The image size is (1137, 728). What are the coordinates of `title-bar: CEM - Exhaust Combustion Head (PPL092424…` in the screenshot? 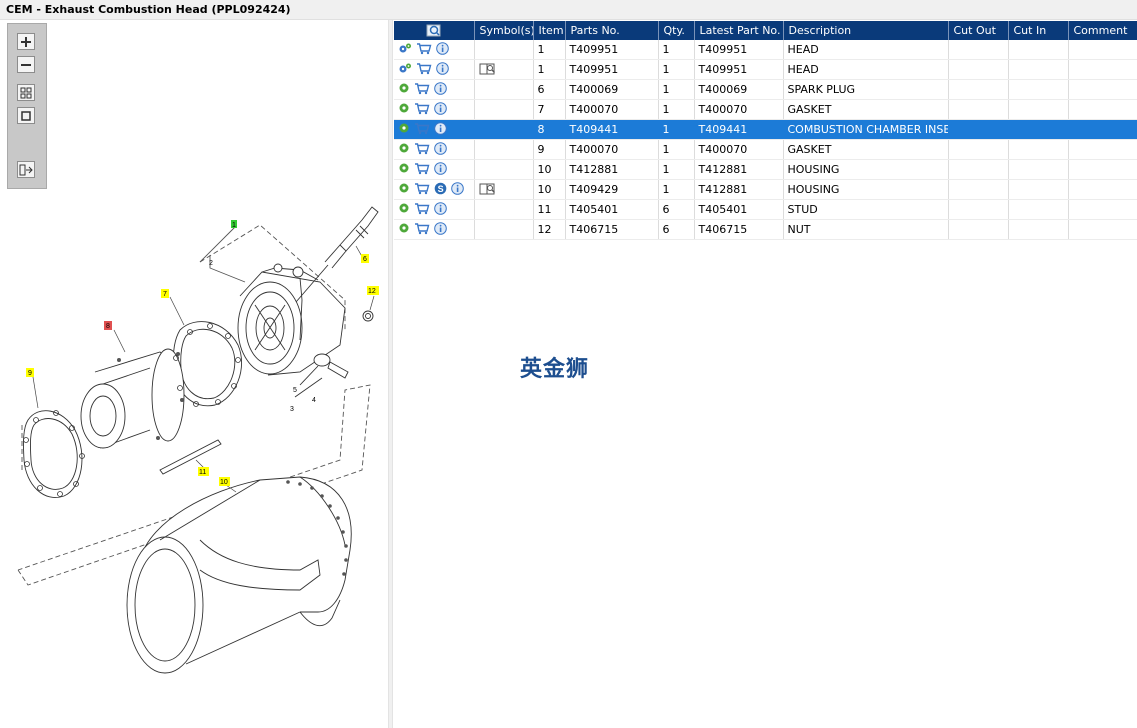 It's located at (568, 10).